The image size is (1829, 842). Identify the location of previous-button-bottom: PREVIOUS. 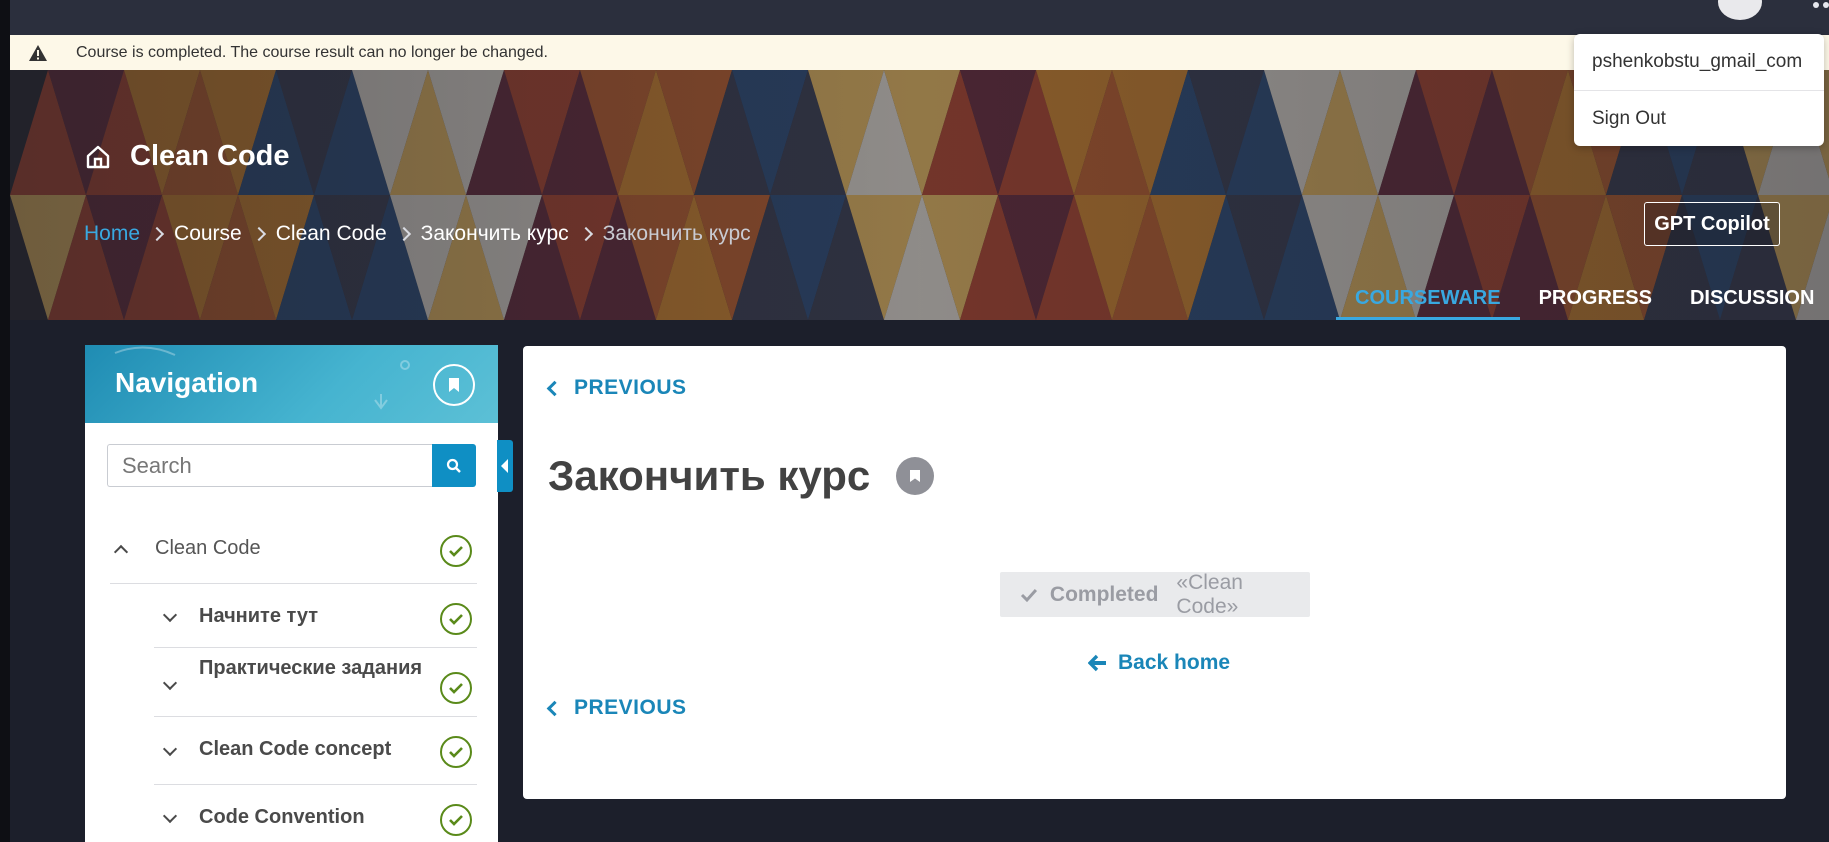
(616, 708).